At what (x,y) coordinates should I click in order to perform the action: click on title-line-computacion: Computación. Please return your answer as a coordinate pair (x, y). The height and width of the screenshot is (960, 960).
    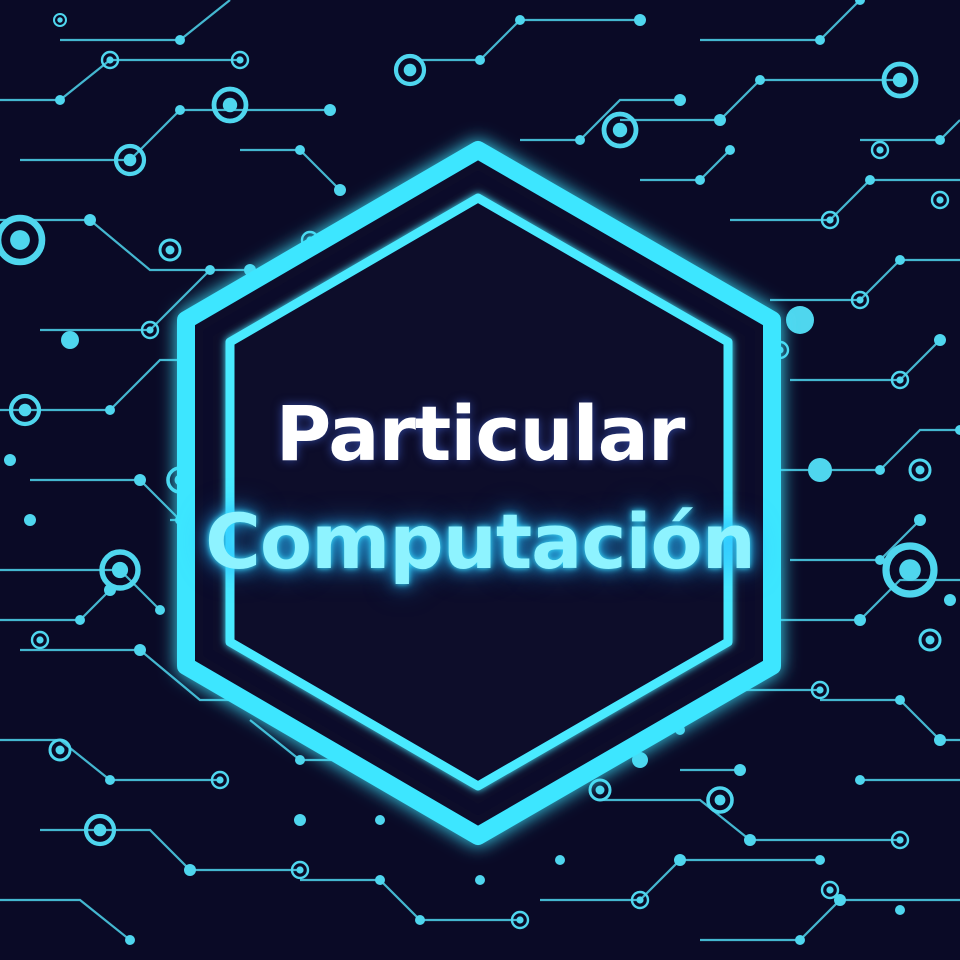
    Looking at the image, I should click on (480, 541).